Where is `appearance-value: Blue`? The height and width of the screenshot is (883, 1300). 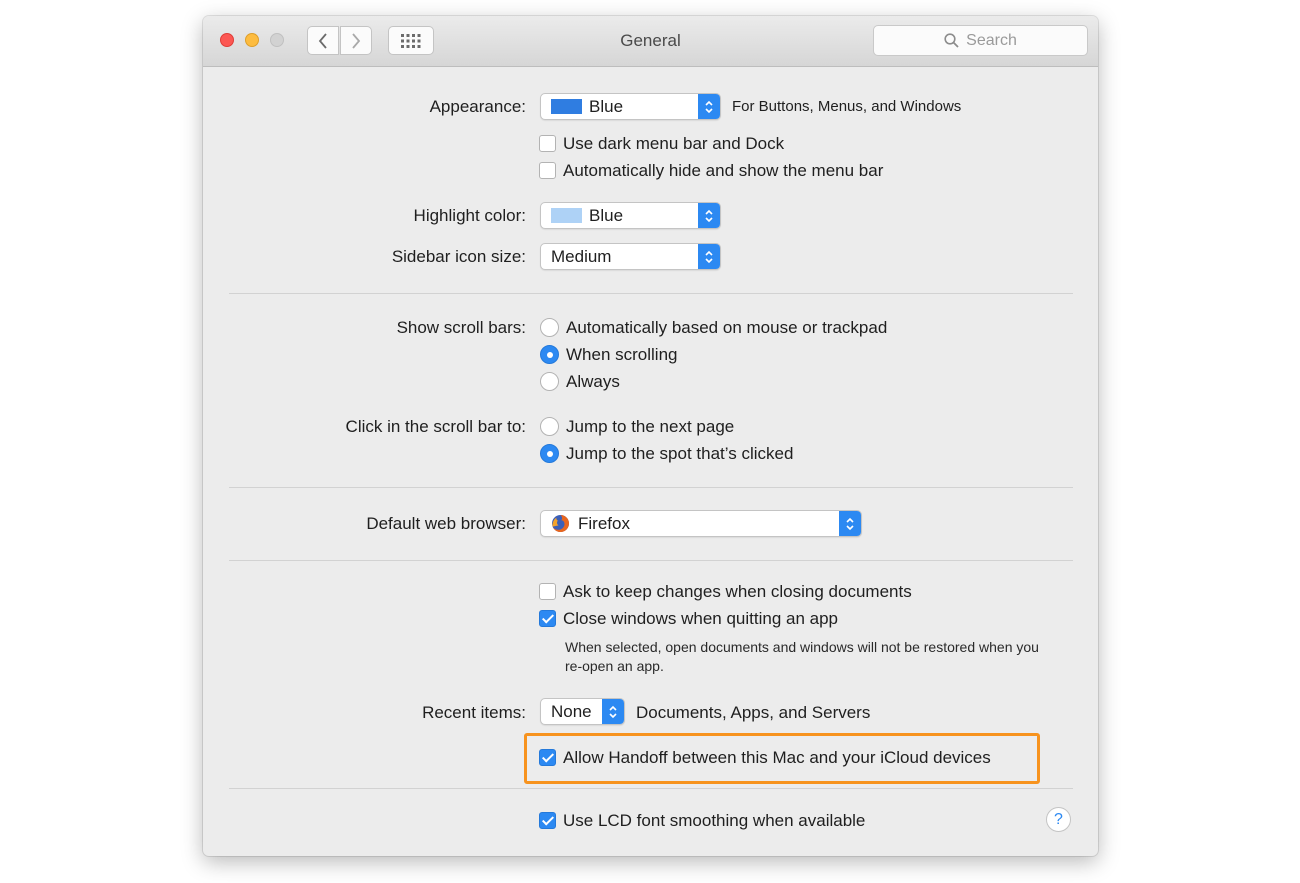
appearance-value: Blue is located at coordinates (606, 106).